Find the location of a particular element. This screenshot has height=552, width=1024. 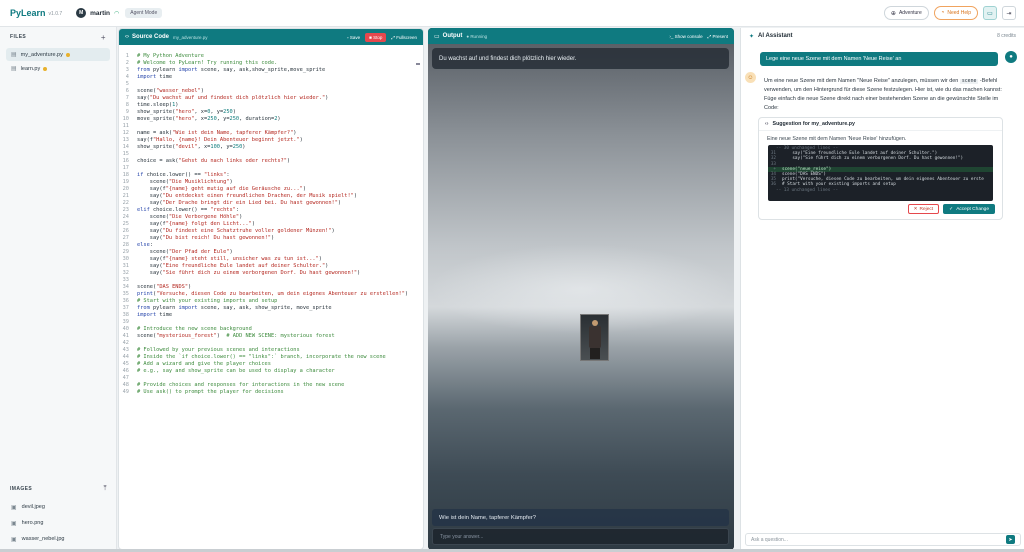

adventure-button: ⊕ Adventure is located at coordinates (906, 13).